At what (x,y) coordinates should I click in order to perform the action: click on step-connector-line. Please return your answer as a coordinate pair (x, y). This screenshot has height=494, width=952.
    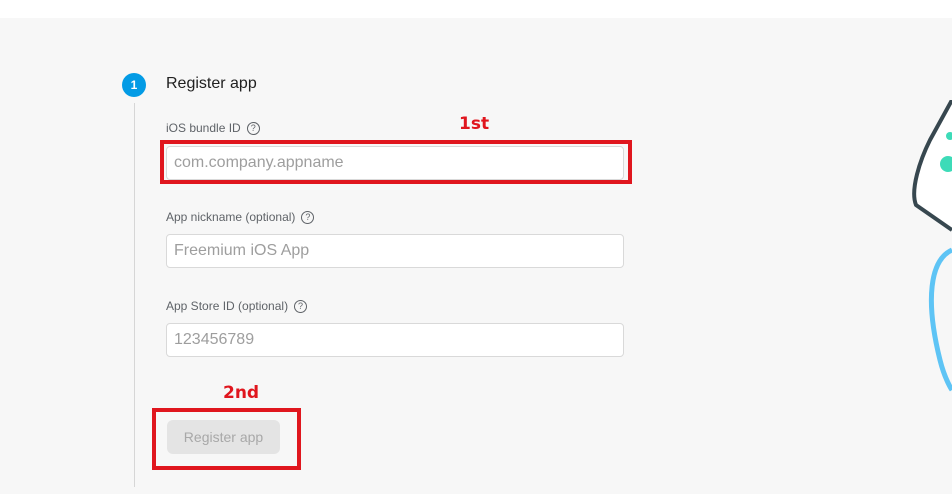
    Looking at the image, I should click on (134, 295).